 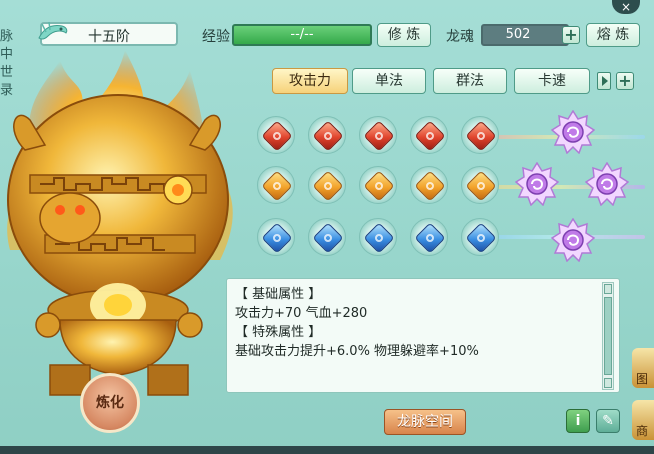 I want to click on scroll-thumb, so click(x=608, y=336).